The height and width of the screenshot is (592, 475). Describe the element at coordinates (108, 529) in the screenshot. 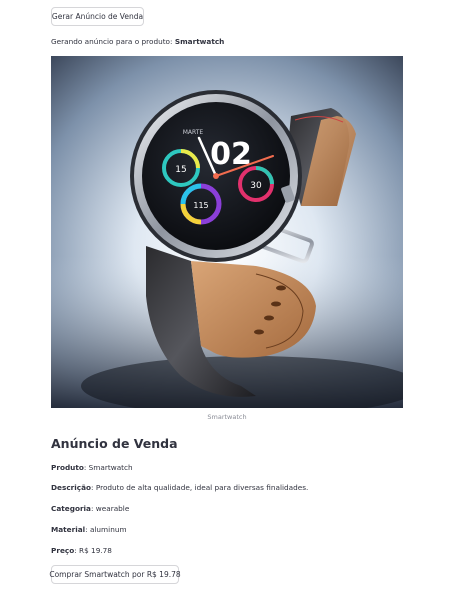

I see `field-material-value: aluminum` at that location.